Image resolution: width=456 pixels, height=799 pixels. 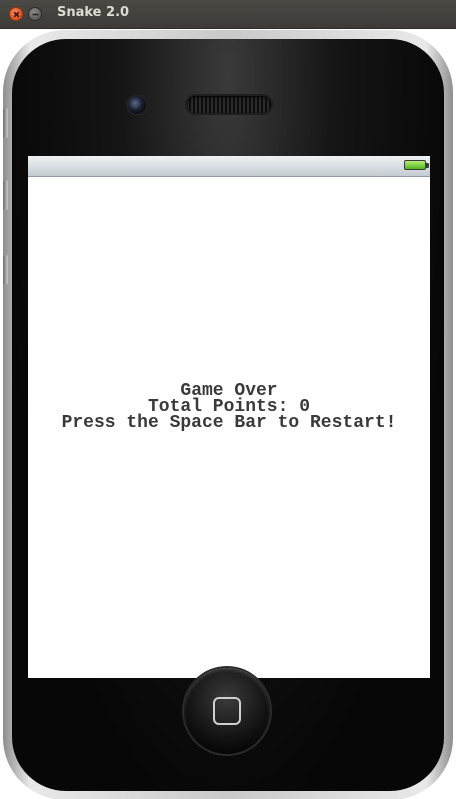 What do you see at coordinates (93, 12) in the screenshot?
I see `window-title: Snake 2.0` at bounding box center [93, 12].